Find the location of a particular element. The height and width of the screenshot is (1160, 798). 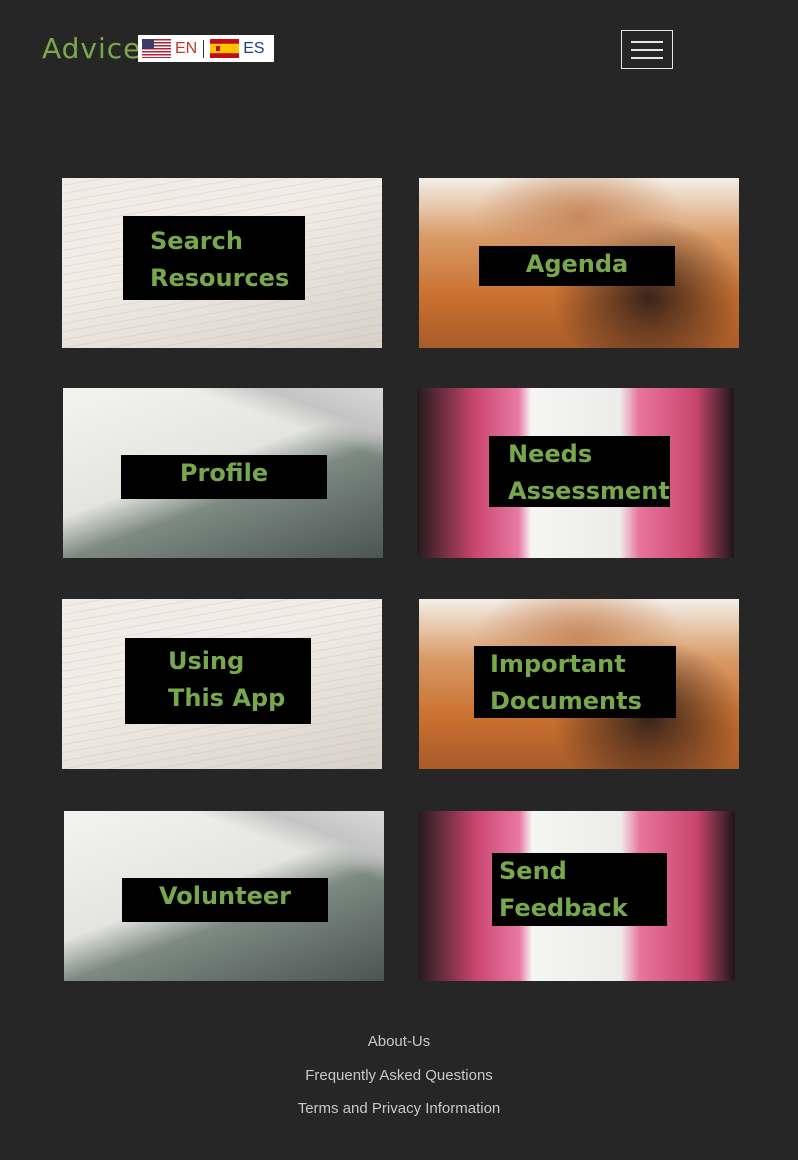

tile-label: Send Feedback is located at coordinates (579, 889).